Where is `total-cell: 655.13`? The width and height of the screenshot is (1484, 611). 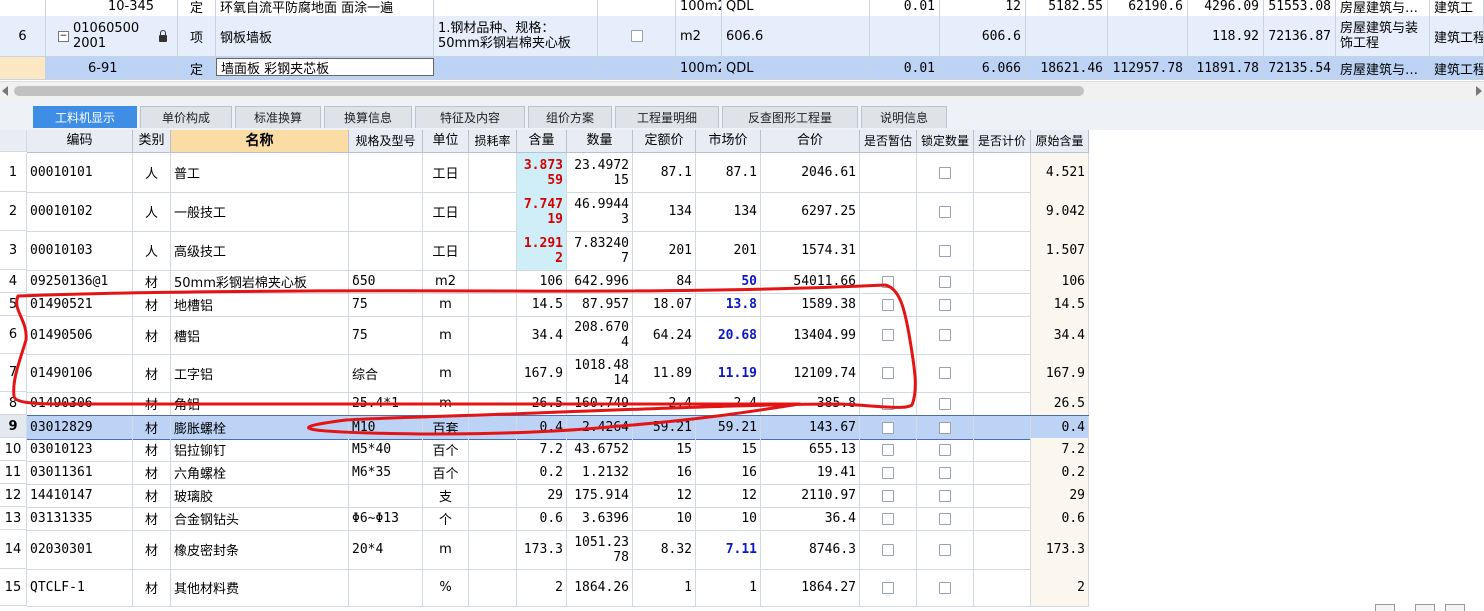 total-cell: 655.13 is located at coordinates (810, 449).